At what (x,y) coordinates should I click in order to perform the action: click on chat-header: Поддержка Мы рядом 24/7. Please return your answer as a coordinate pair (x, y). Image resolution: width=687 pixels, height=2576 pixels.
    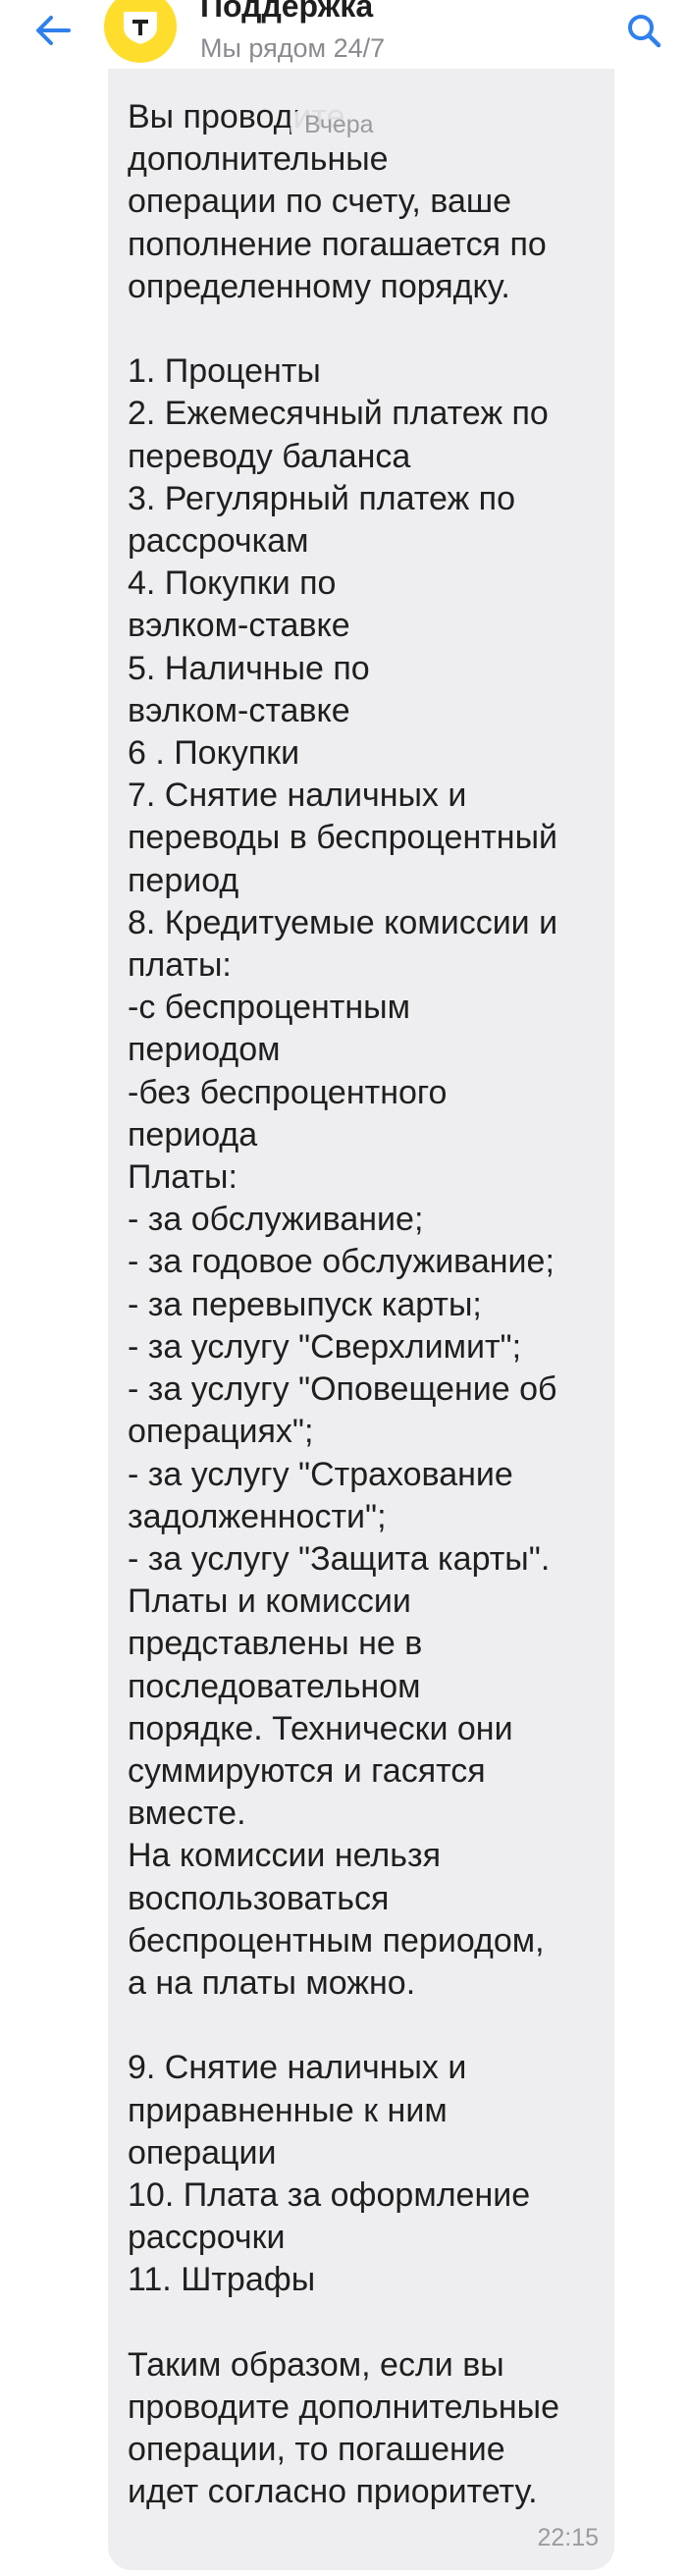
    Looking at the image, I should click on (343, 34).